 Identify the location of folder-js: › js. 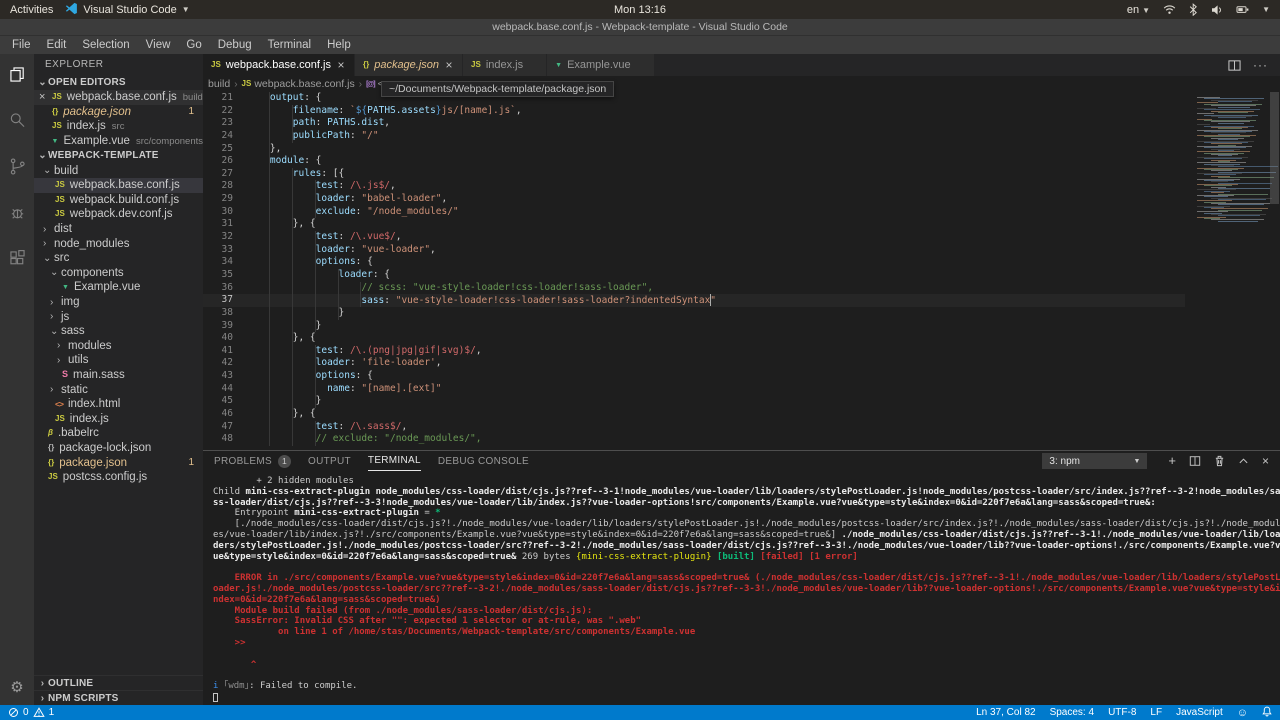
(118, 316).